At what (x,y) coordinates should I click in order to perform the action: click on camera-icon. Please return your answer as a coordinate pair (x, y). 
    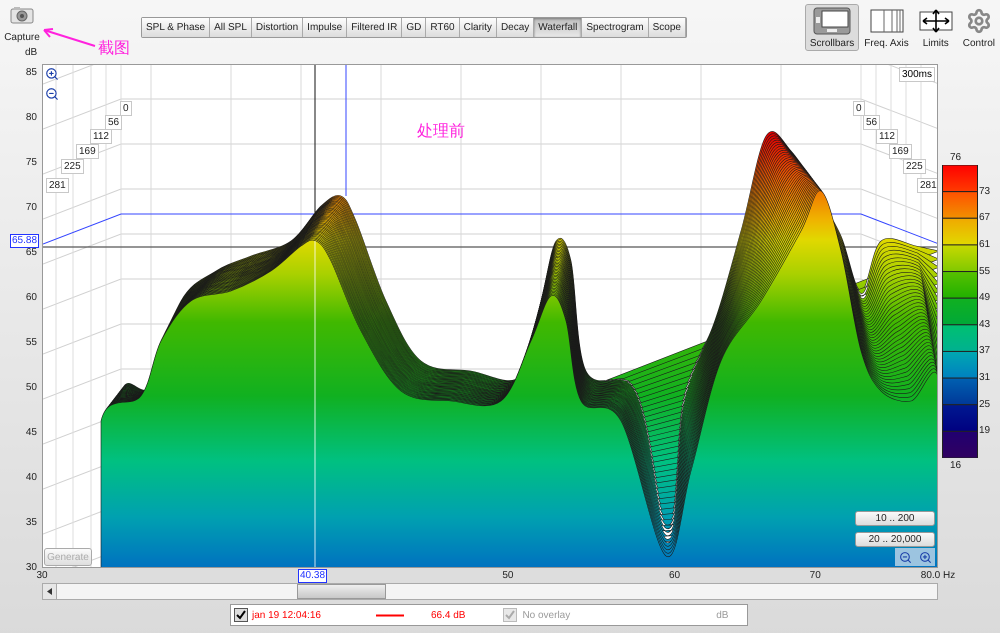
    Looking at the image, I should click on (22, 15).